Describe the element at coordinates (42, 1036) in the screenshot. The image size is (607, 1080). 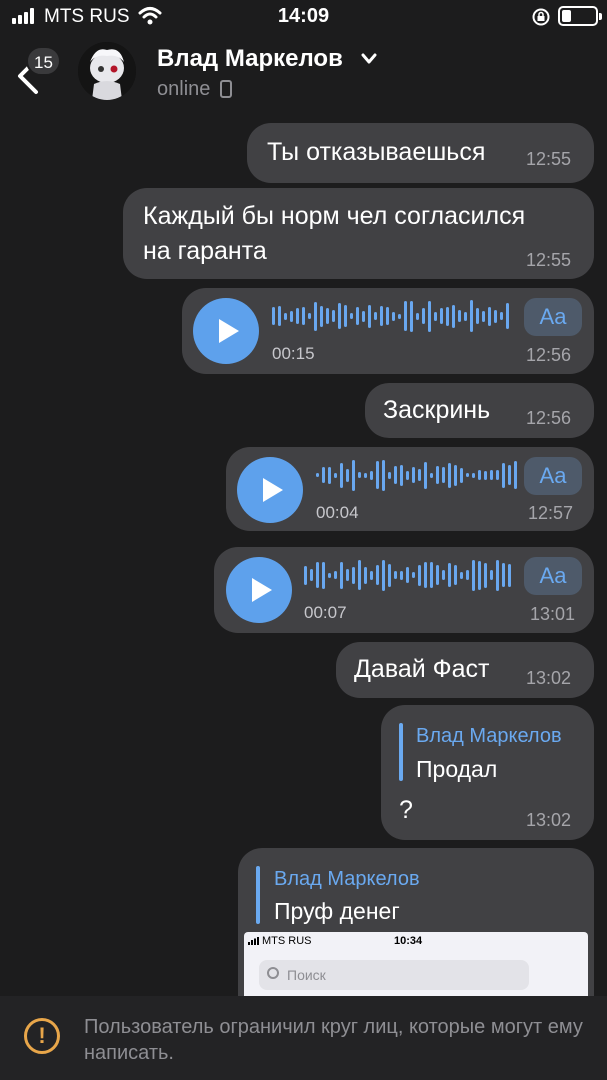
I see `warning-icon: !` at that location.